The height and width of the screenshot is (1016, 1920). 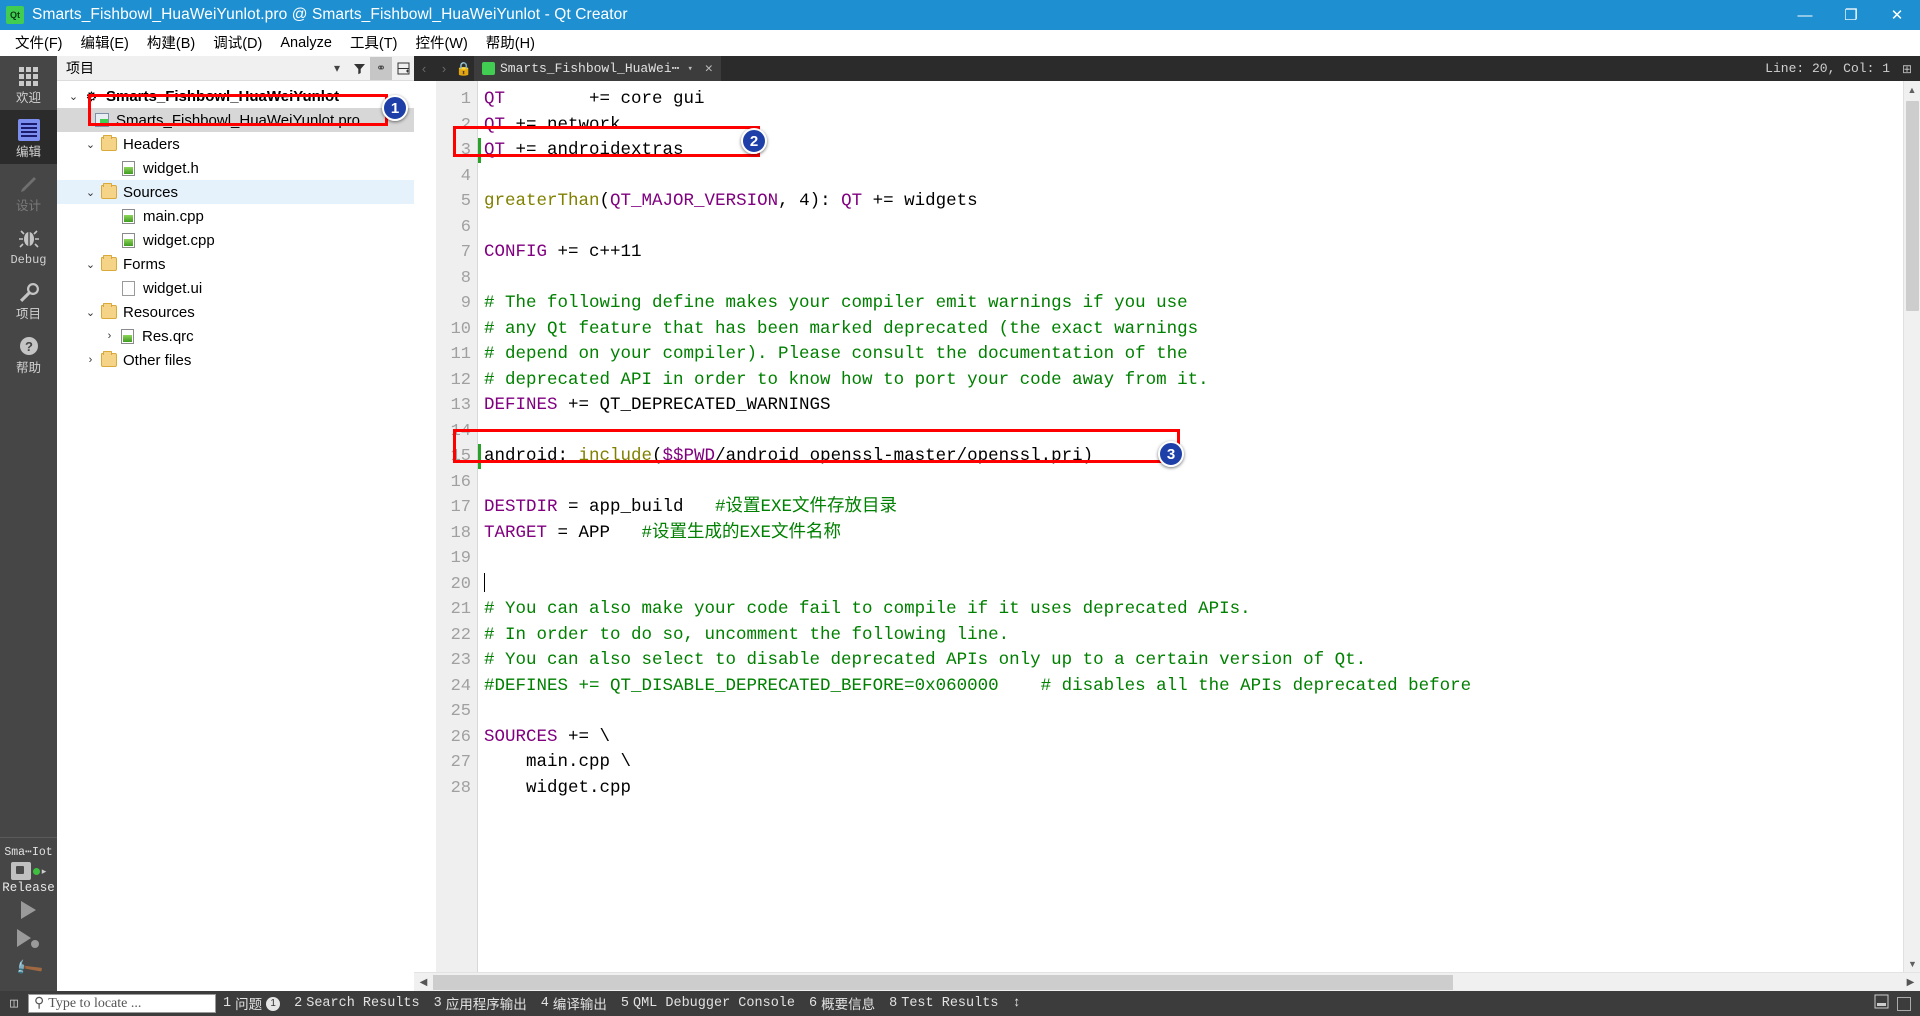 I want to click on marker-column, so click(x=425, y=526).